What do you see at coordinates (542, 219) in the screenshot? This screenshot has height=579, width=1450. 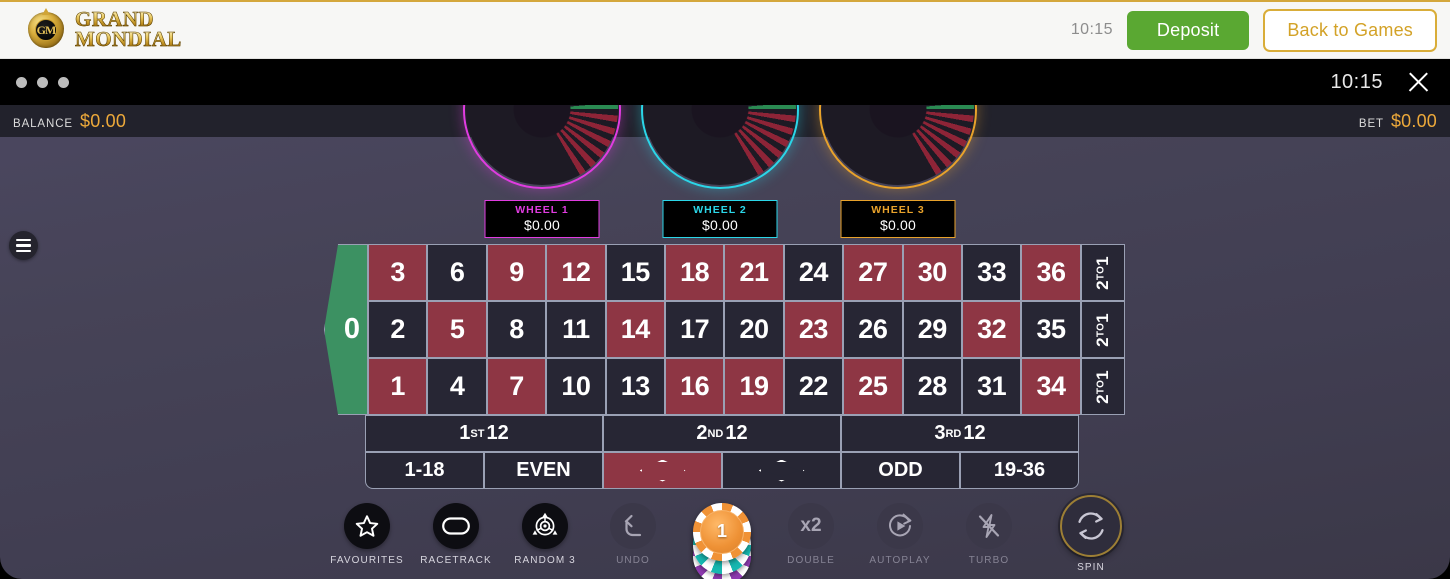 I see `wheel-plate: WHEEL 1 $0.00` at bounding box center [542, 219].